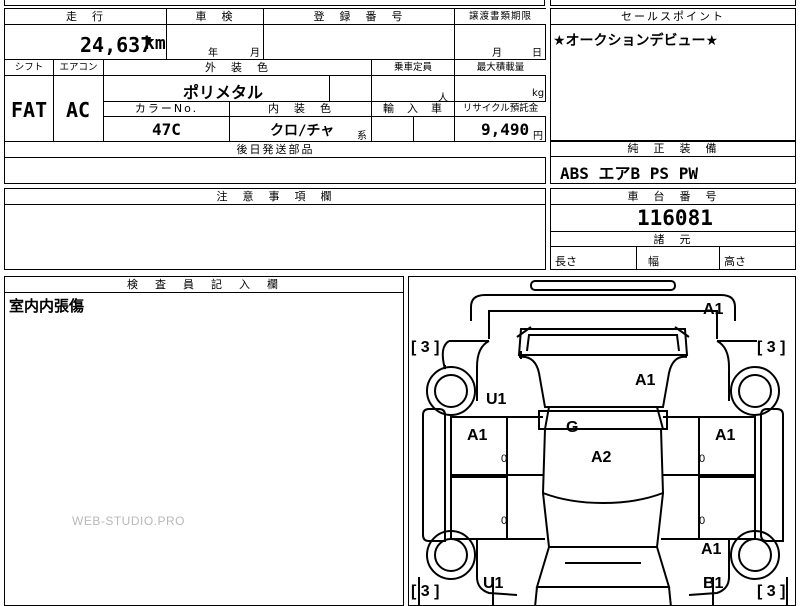 The image size is (800, 606). I want to click on inspection-year: 年, so click(213, 53).